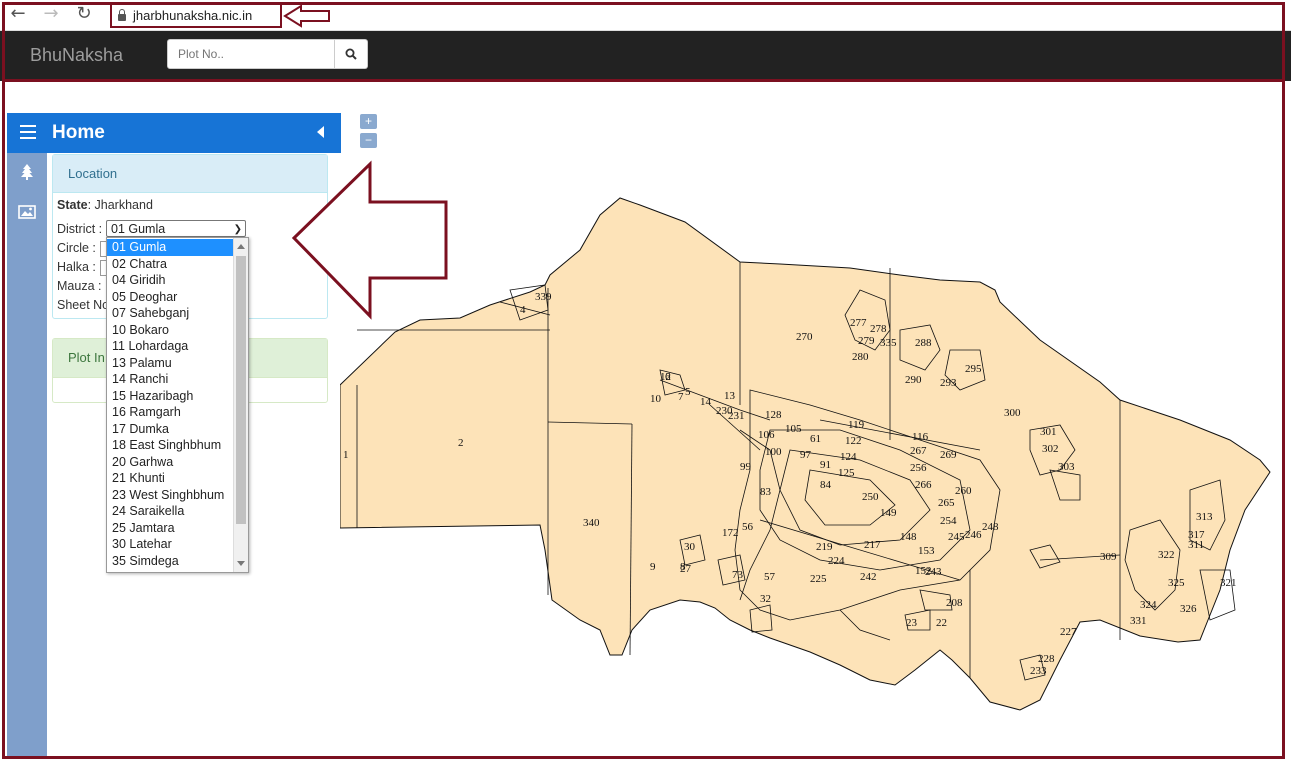 This screenshot has height=763, width=1291. I want to click on plot-label: 208, so click(954, 603).